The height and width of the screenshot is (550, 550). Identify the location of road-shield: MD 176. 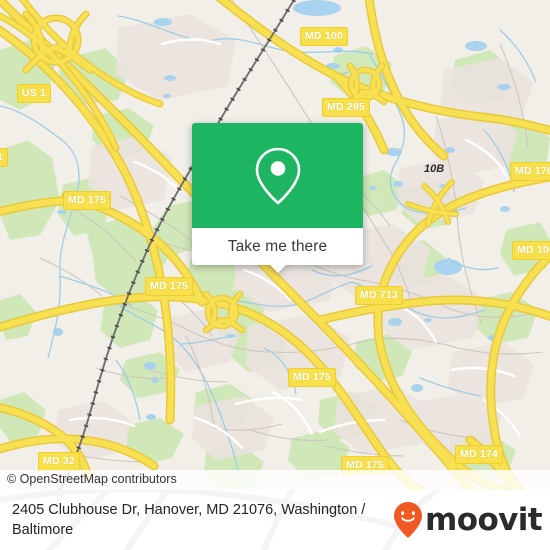
(530, 171).